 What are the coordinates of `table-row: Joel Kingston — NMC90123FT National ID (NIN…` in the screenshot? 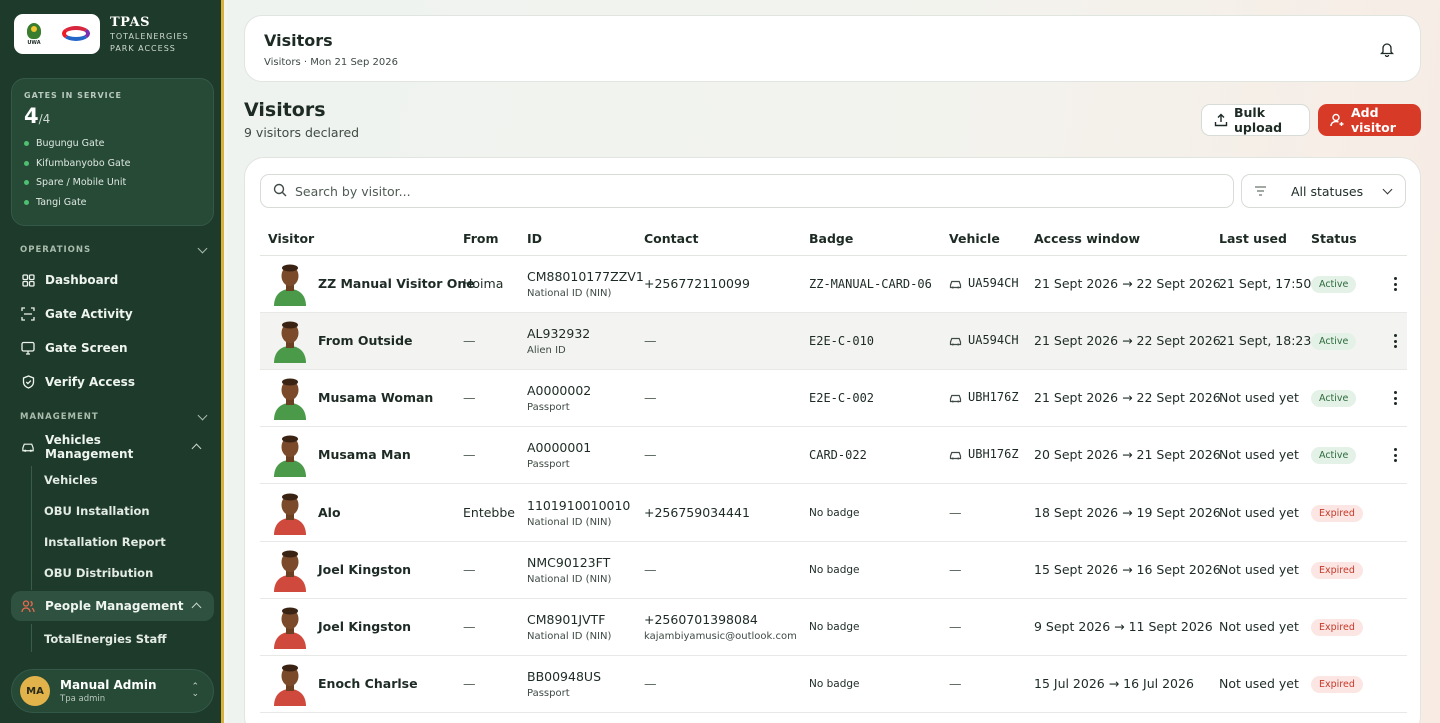 It's located at (833, 570).